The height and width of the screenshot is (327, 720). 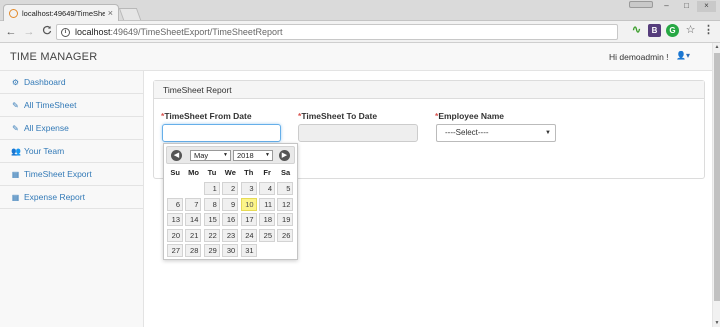 What do you see at coordinates (636, 30) in the screenshot?
I see `wave-icon: ∿` at bounding box center [636, 30].